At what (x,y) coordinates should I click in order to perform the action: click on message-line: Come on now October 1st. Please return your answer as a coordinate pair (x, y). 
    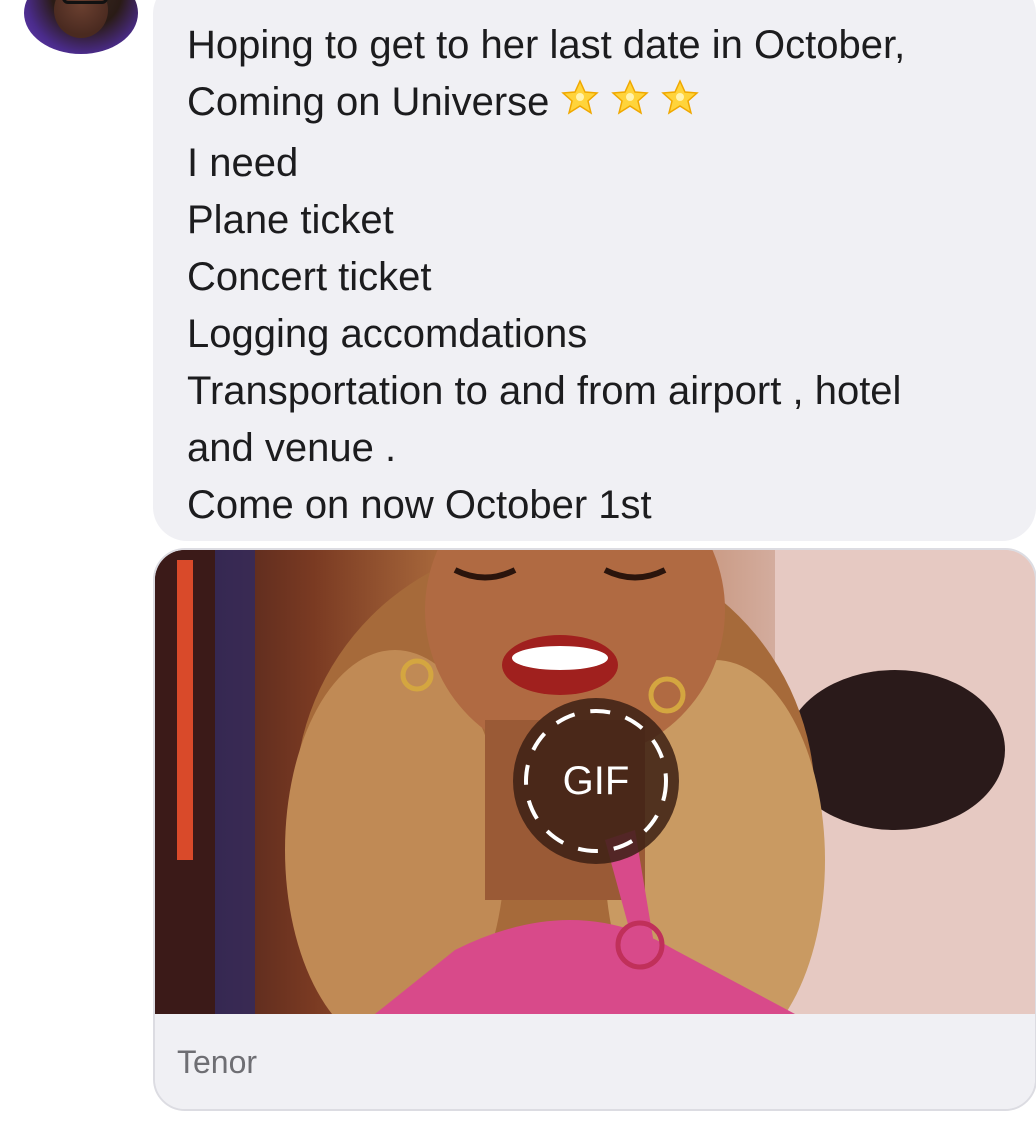
    Looking at the image, I should click on (419, 505).